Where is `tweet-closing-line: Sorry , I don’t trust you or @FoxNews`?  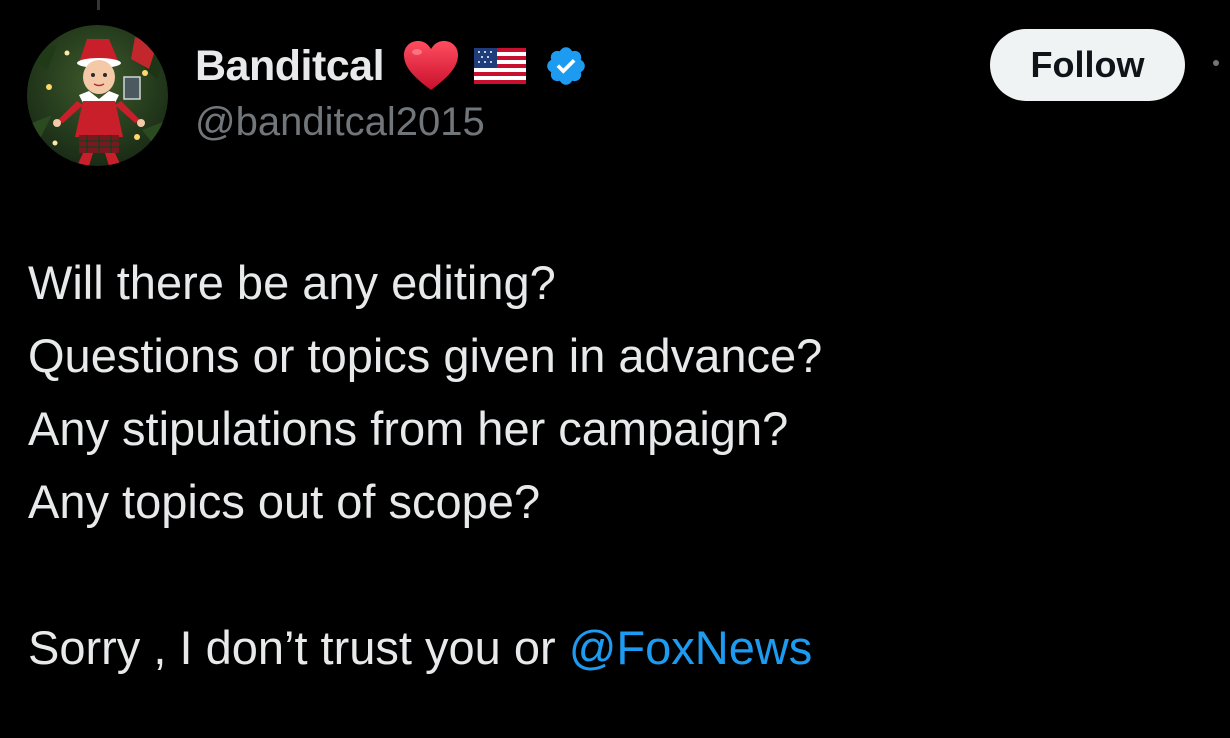 tweet-closing-line: Sorry , I don’t trust you or @FoxNews is located at coordinates (618, 647).